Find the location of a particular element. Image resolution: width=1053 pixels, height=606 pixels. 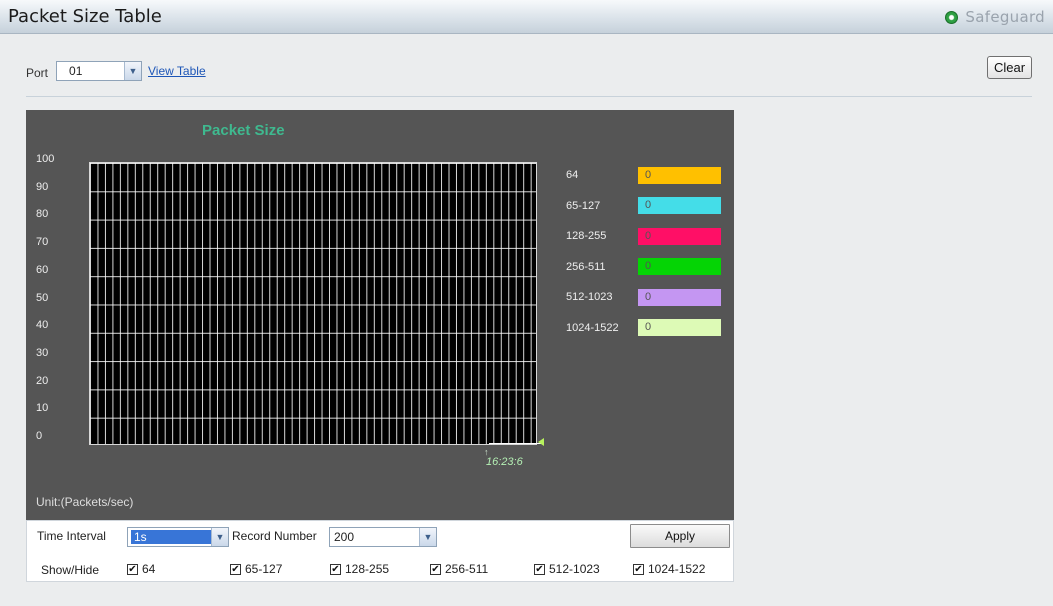

time-interval-select: 1s ▼ is located at coordinates (178, 537).